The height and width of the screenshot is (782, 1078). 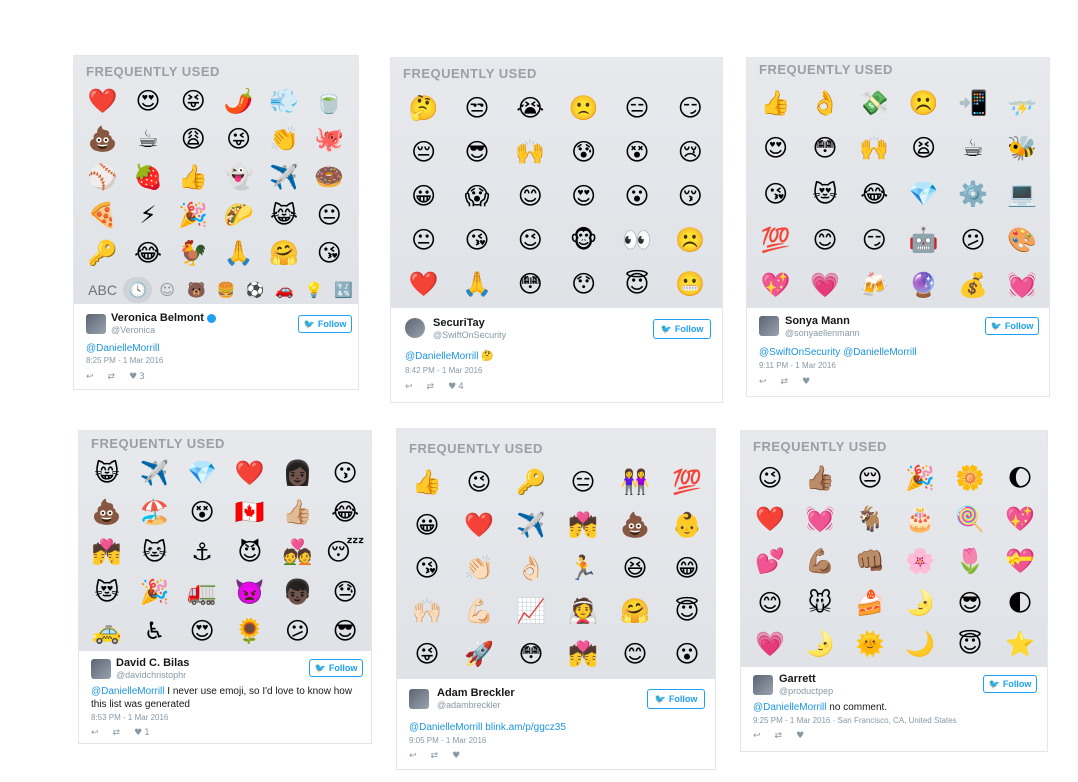 I want to click on emoji-key: 🌓, so click(x=1020, y=603).